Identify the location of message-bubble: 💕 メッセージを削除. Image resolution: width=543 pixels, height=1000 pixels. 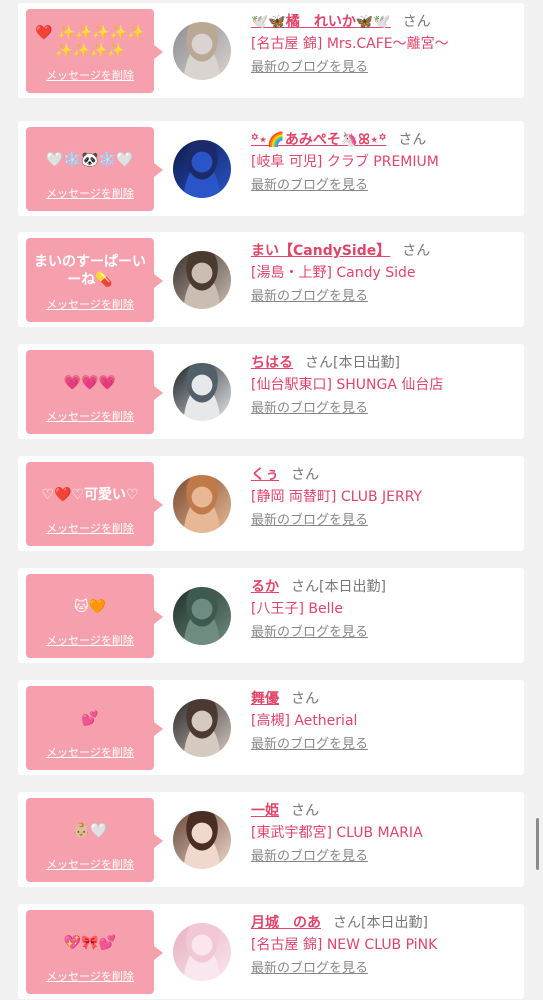
(94, 728).